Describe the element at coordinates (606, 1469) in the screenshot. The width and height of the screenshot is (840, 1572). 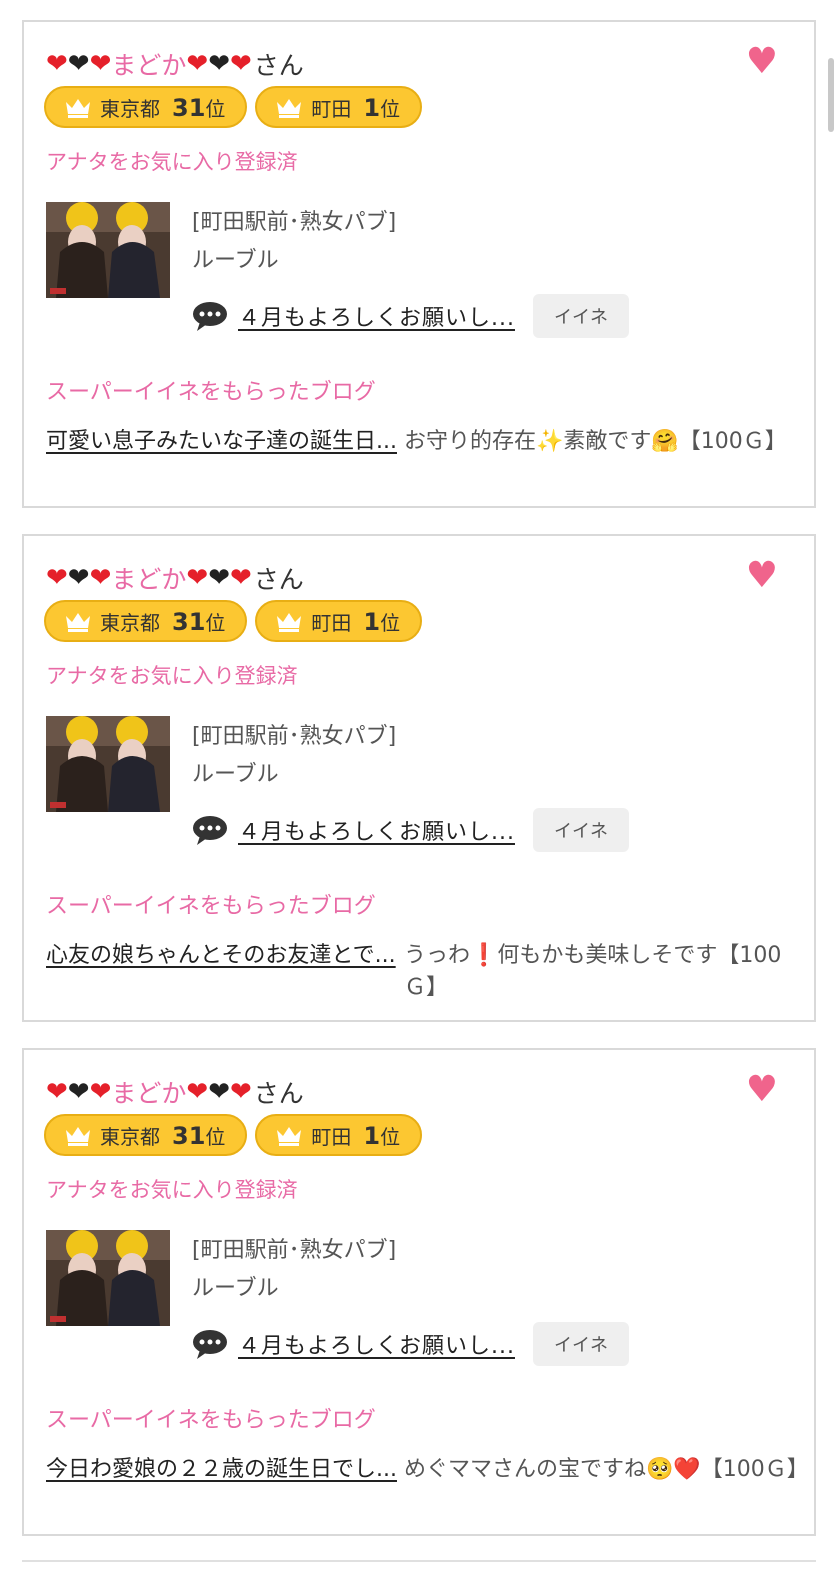
I see `blog-comment: めぐママさんの宝ですね🥺❤️【100Ｇ】` at that location.